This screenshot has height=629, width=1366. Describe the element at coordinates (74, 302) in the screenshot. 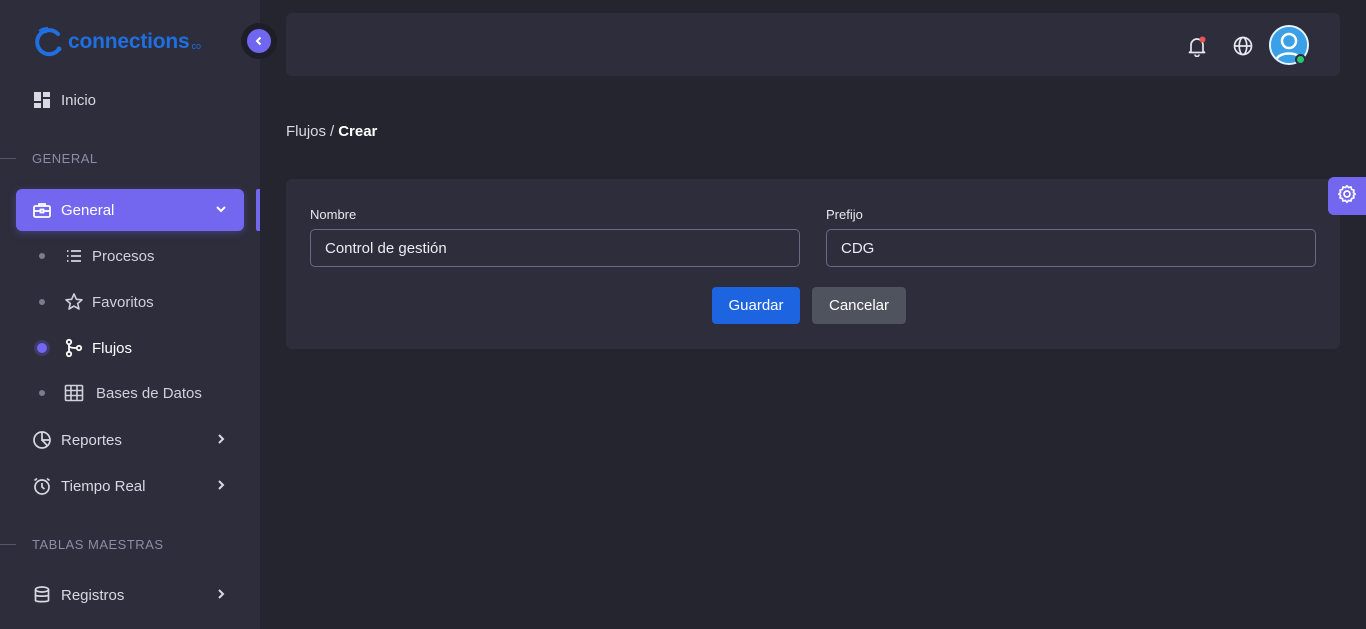

I see `star-icon` at that location.